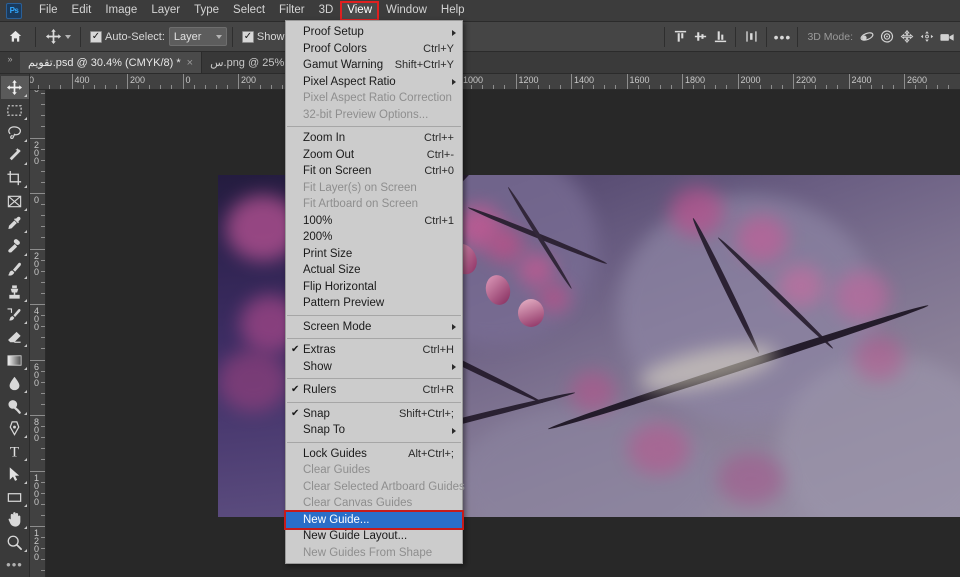 The image size is (960, 577). What do you see at coordinates (374, 350) in the screenshot?
I see `menu-item-extras: ✔ Extras Ctrl+H` at bounding box center [374, 350].